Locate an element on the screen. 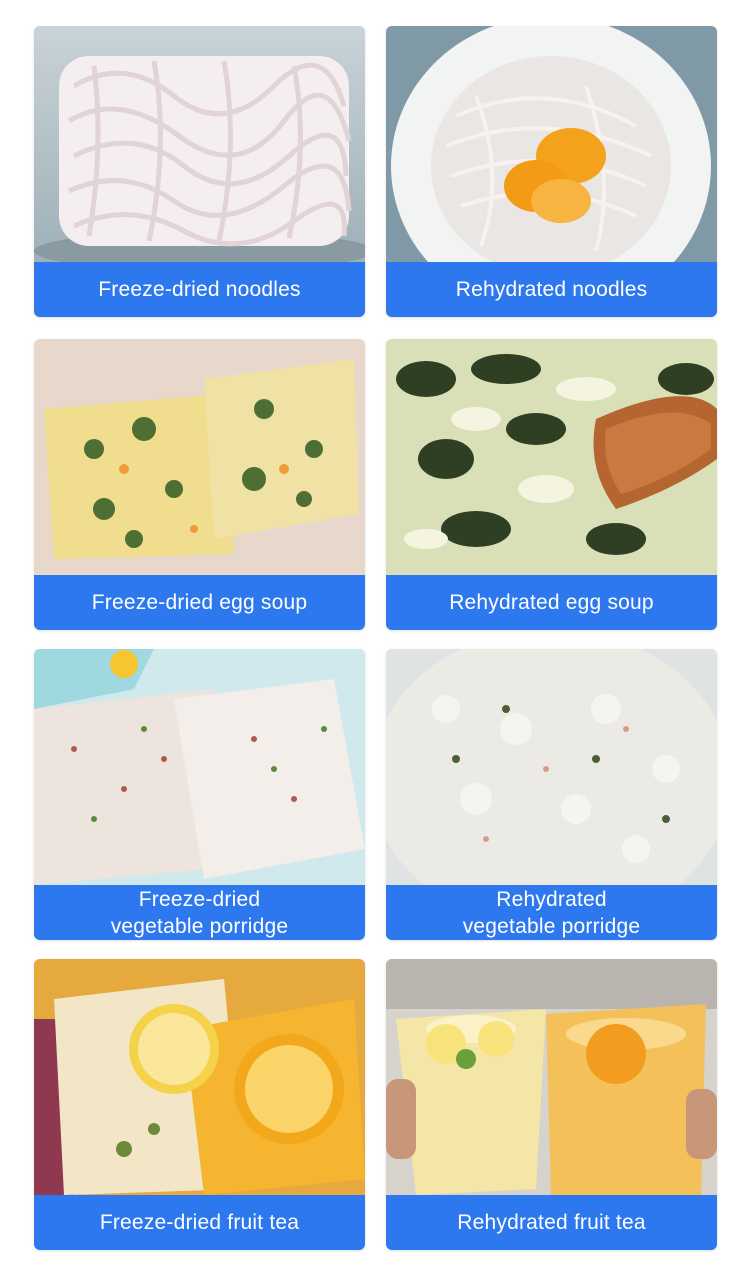 This screenshot has width=750, height=1268. card-freeze-dried-noodles: Freeze-dried noodles is located at coordinates (199, 171).